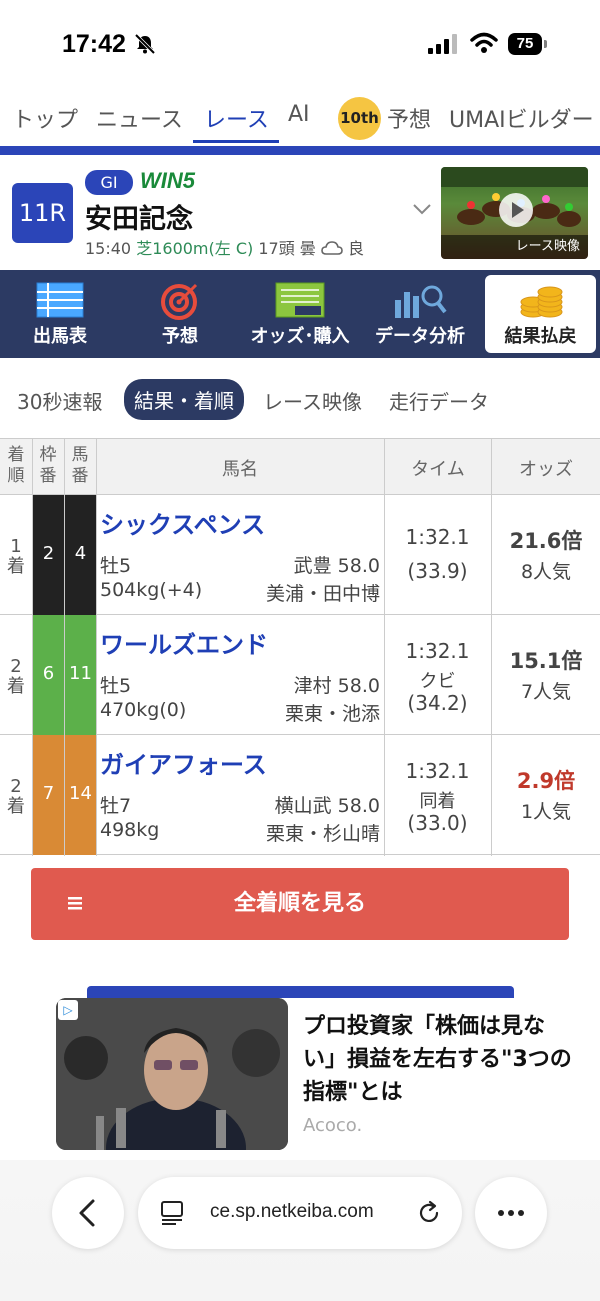 This screenshot has width=600, height=1301. What do you see at coordinates (546, 812) in the screenshot?
I see `popularity: 1人気` at bounding box center [546, 812].